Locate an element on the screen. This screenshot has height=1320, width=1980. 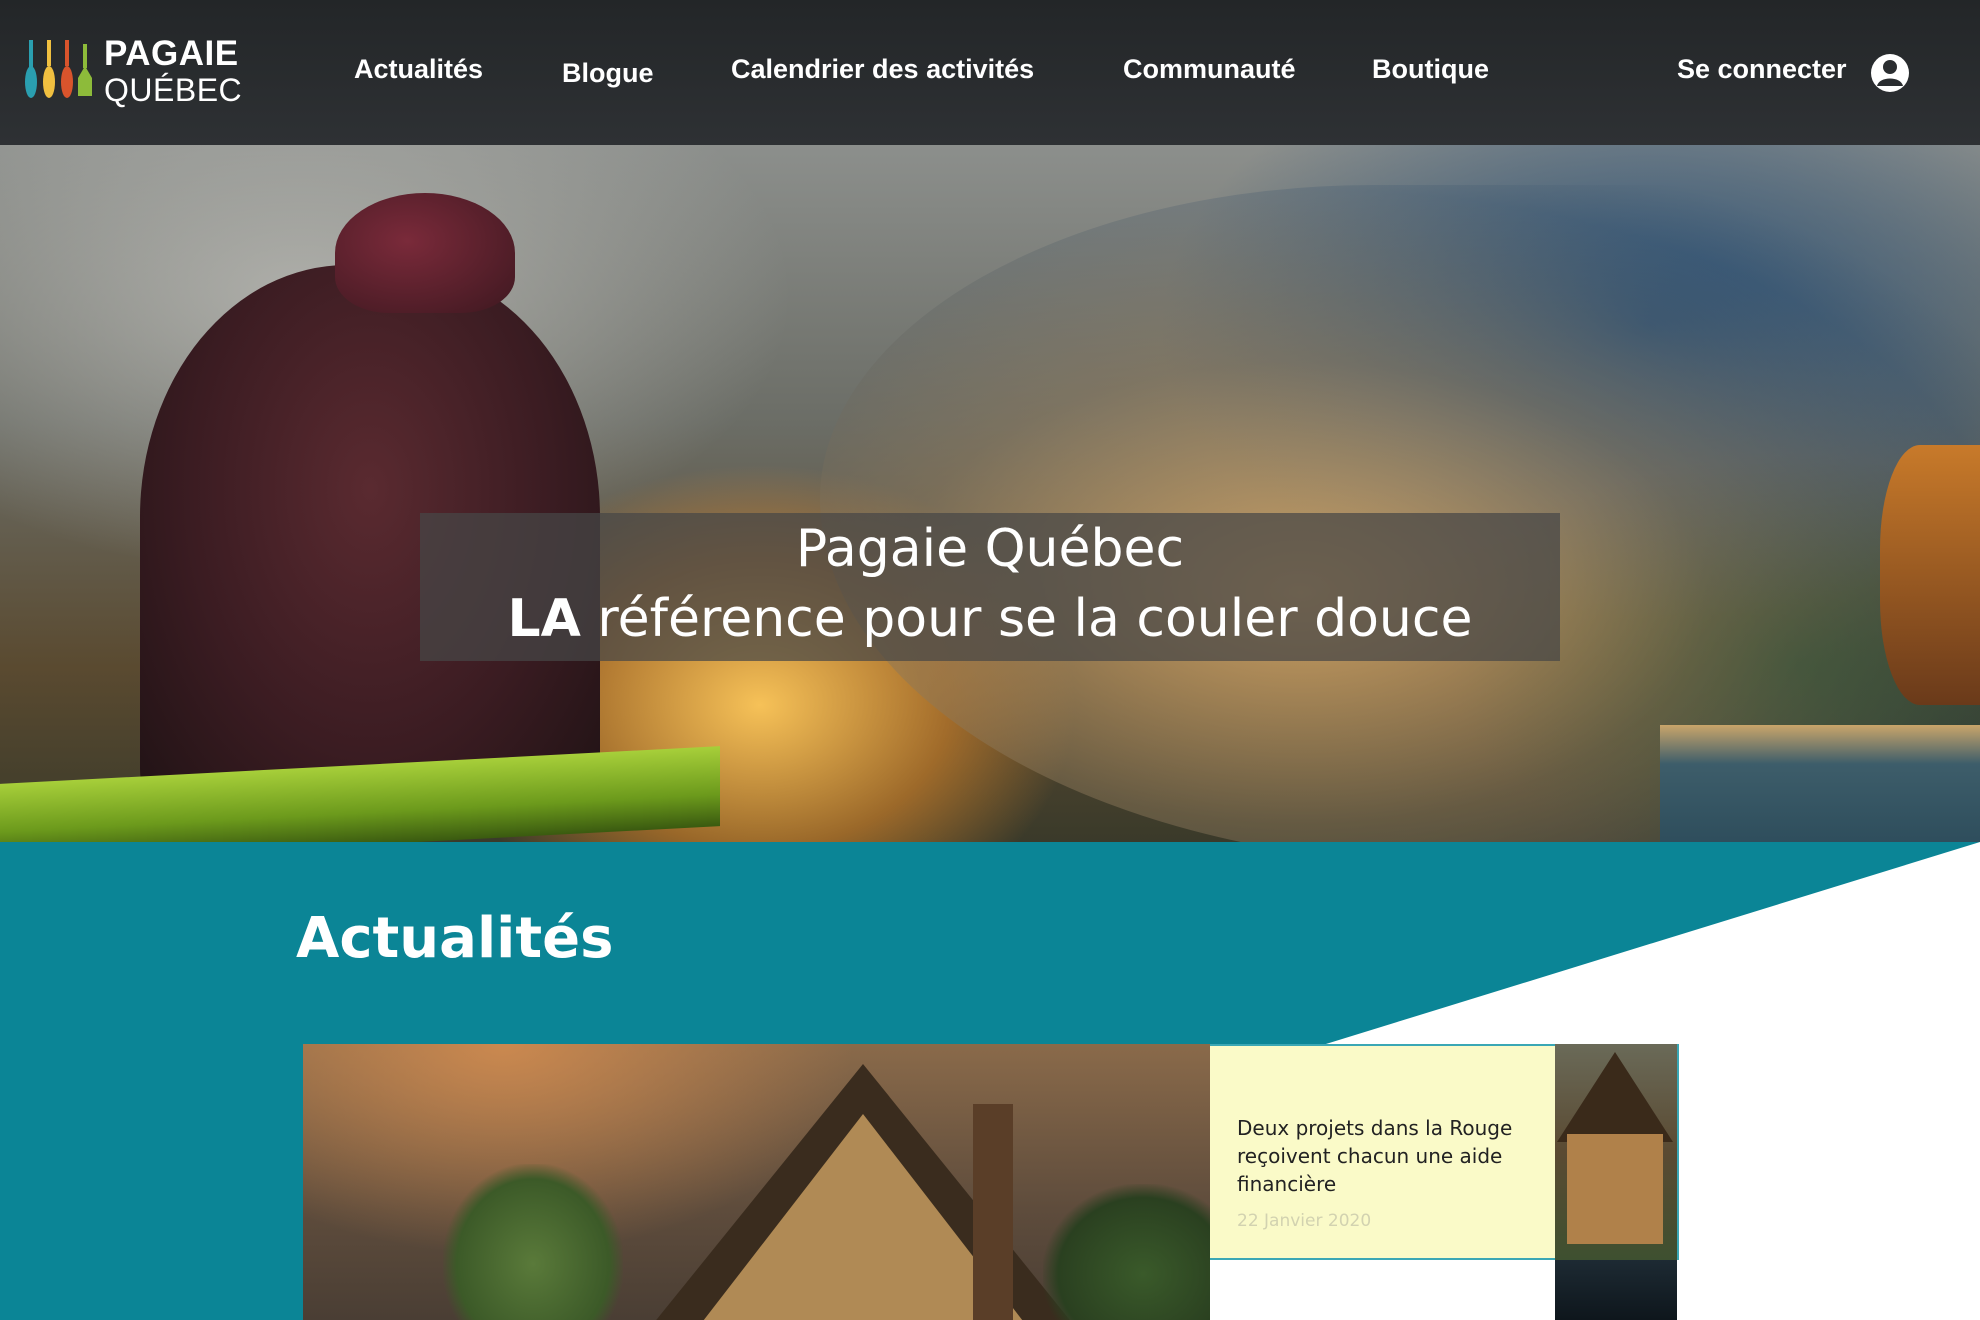
news-card-thumbnail is located at coordinates (1617, 1152).